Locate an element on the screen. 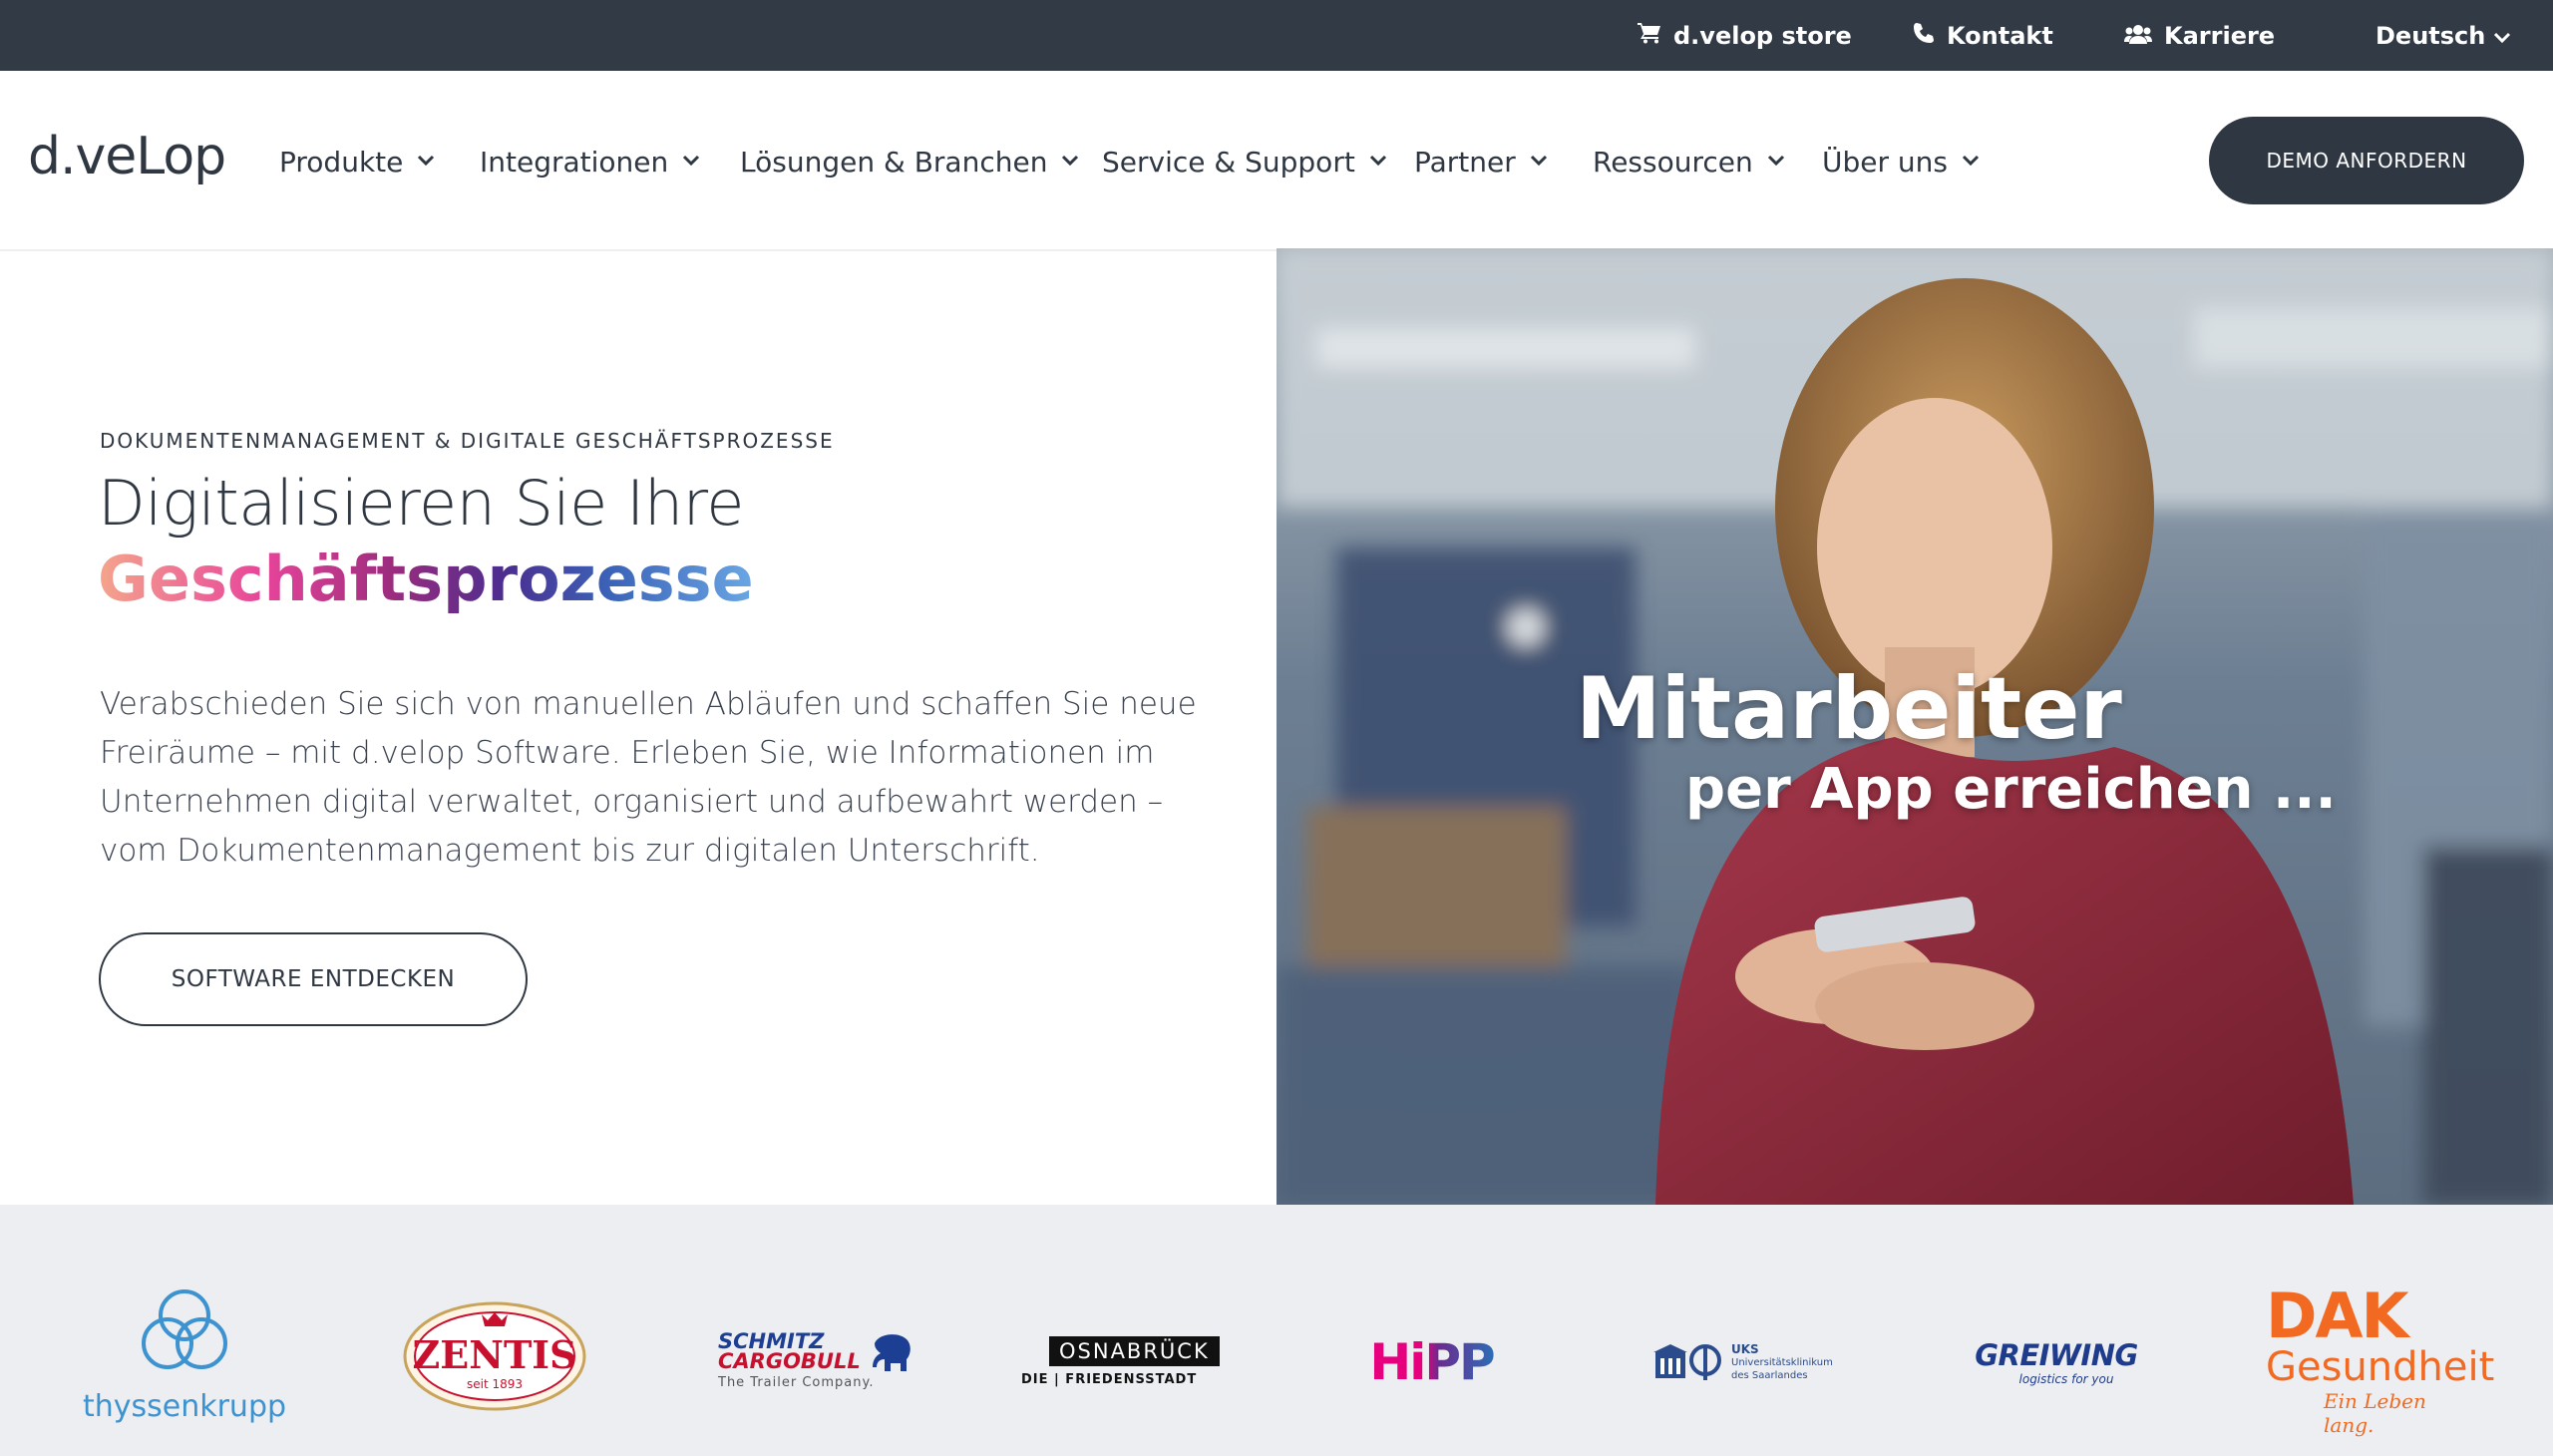 The image size is (2553, 1456). nav-item-label: Lösungen & Branchen is located at coordinates (894, 162).